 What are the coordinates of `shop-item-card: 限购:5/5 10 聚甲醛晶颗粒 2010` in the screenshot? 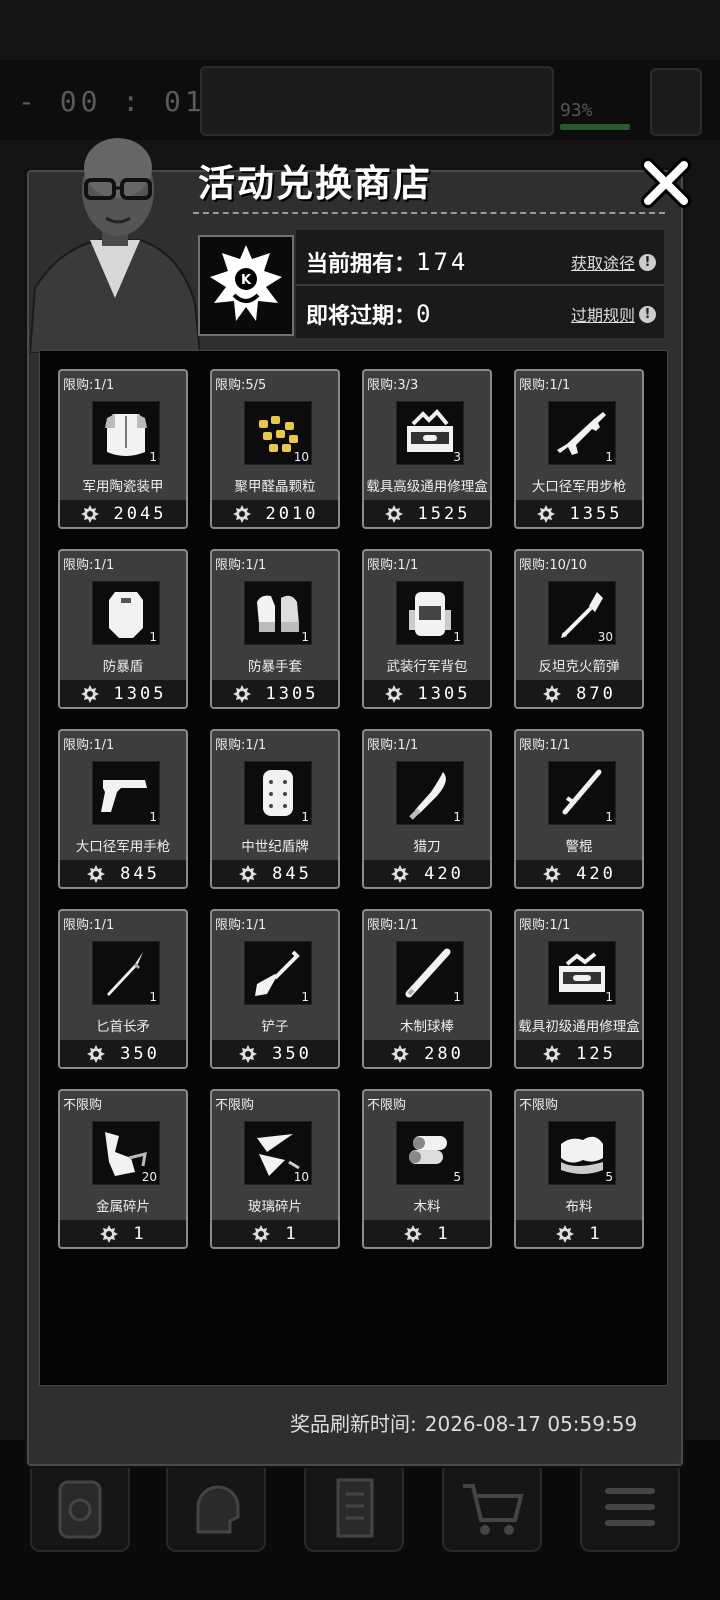 It's located at (275, 449).